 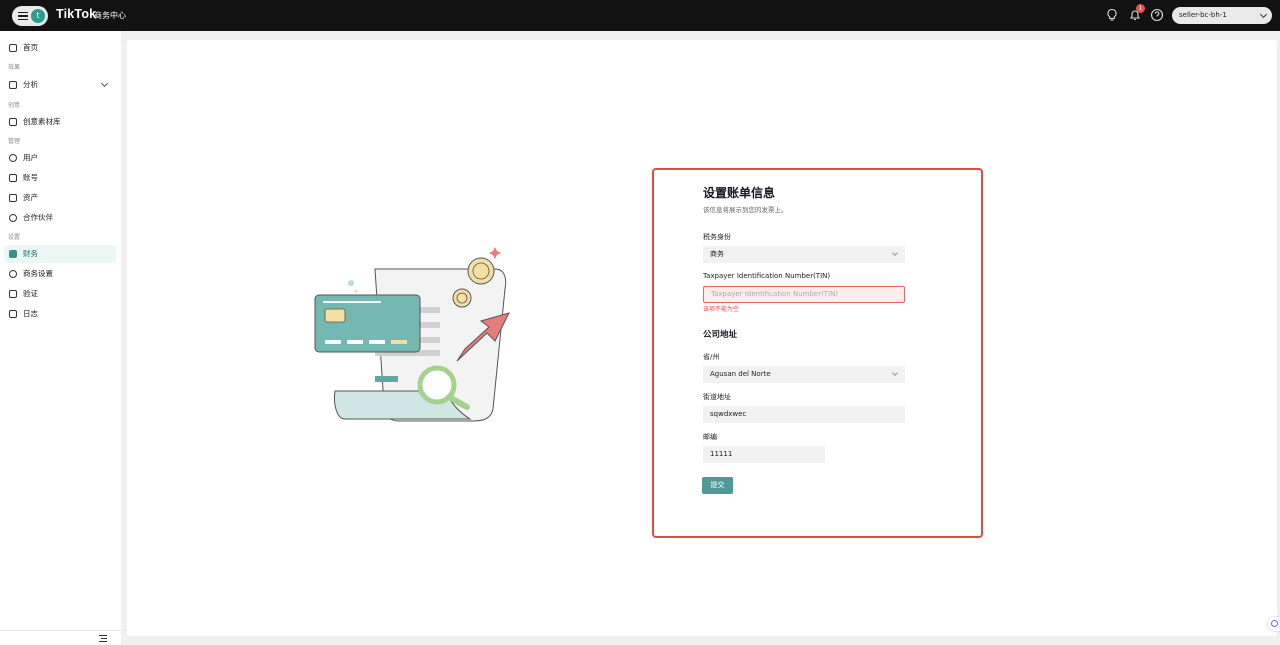 What do you see at coordinates (30, 16) in the screenshot?
I see `menu-button: t` at bounding box center [30, 16].